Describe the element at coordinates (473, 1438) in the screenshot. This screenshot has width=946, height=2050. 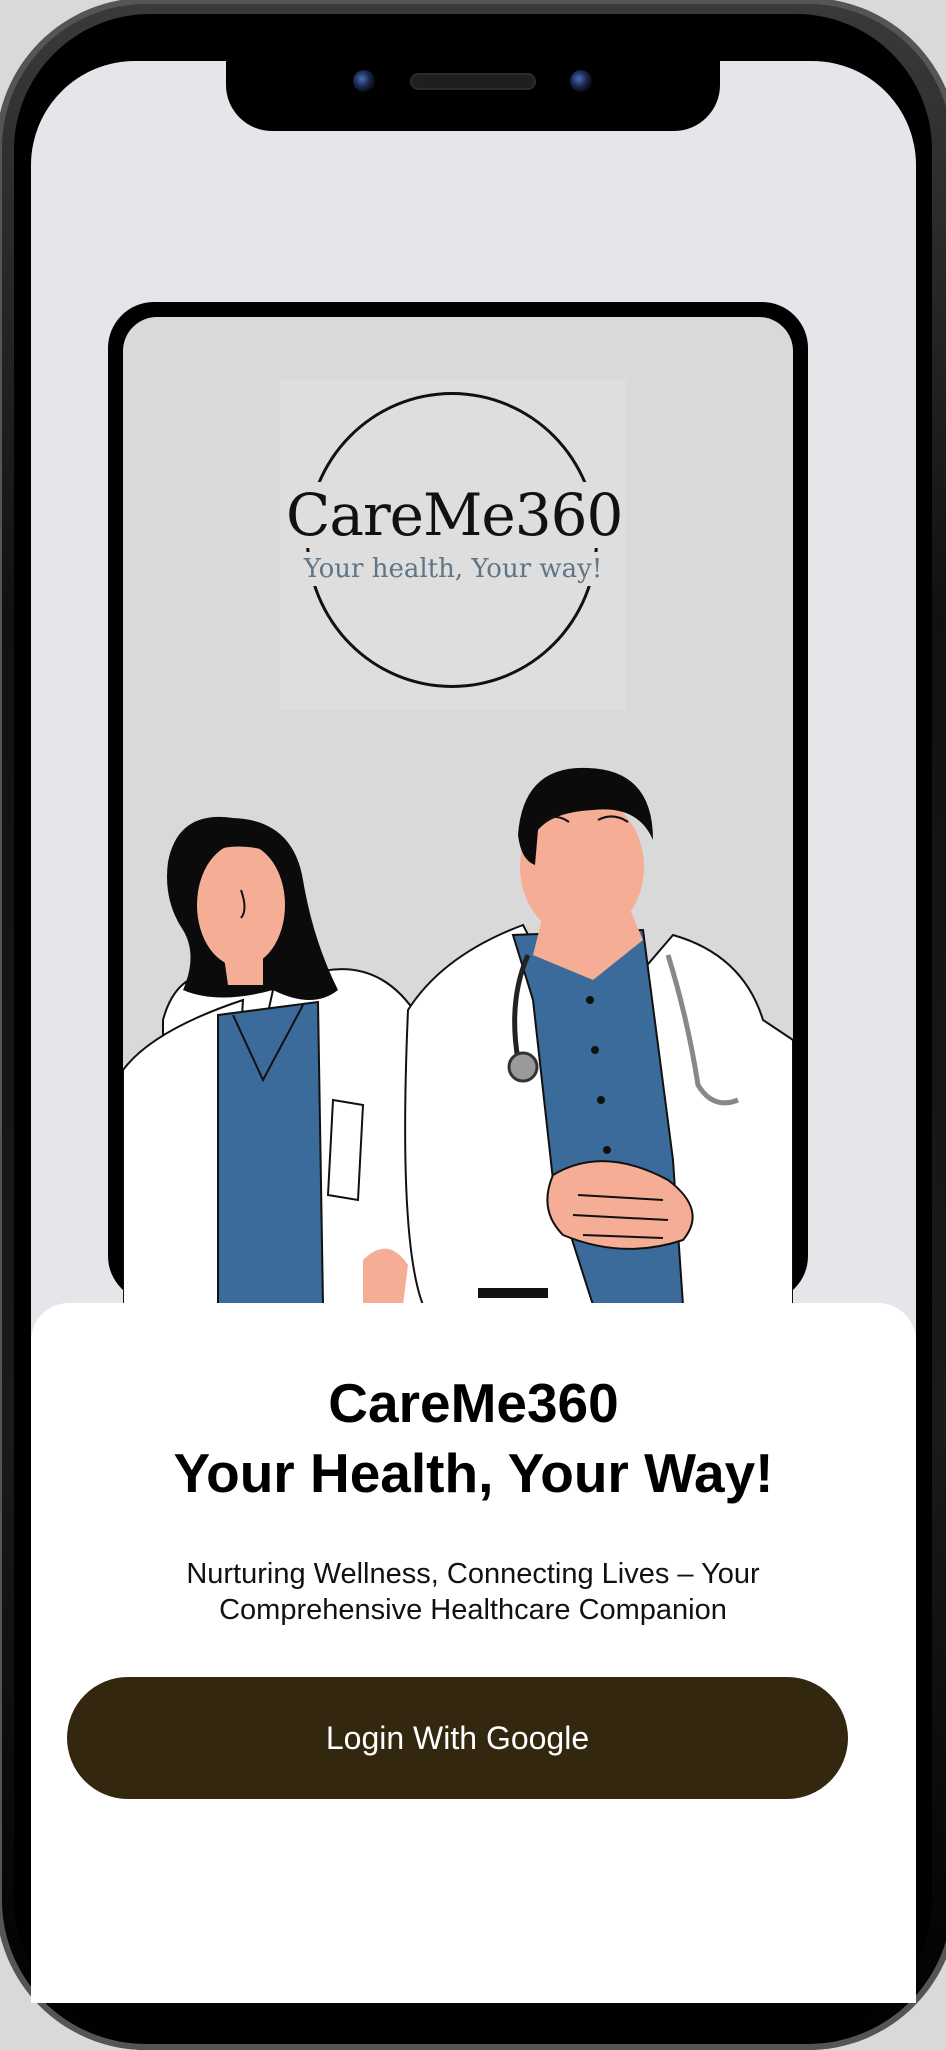
I see `welcome-headline: CareMe360 Your Health, Your Way!` at that location.